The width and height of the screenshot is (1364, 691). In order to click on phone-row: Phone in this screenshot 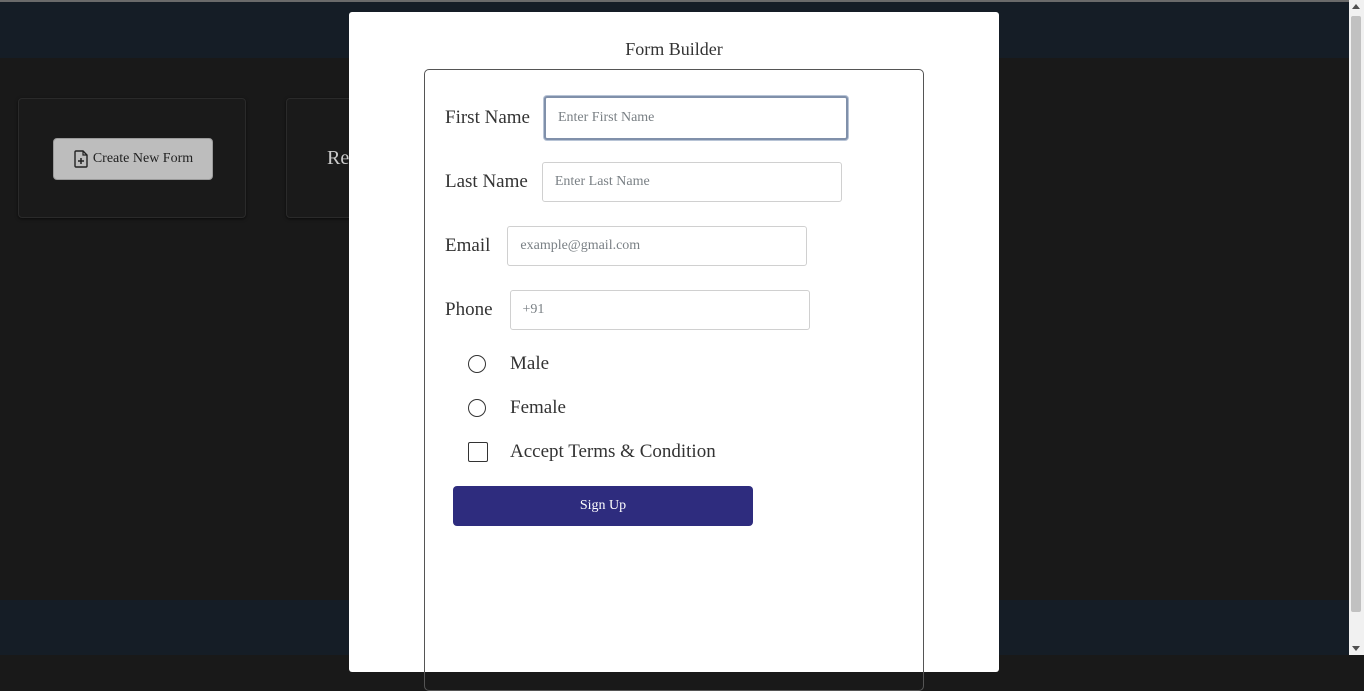, I will do `click(627, 310)`.